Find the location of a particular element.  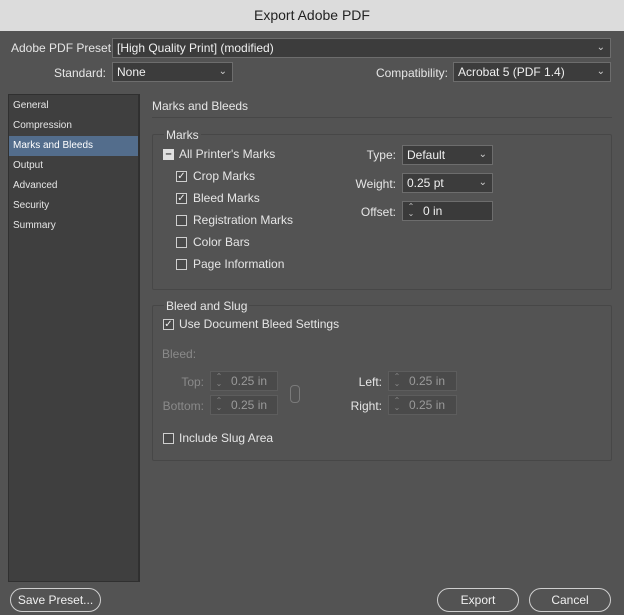

type-label: Type: is located at coordinates (381, 155).